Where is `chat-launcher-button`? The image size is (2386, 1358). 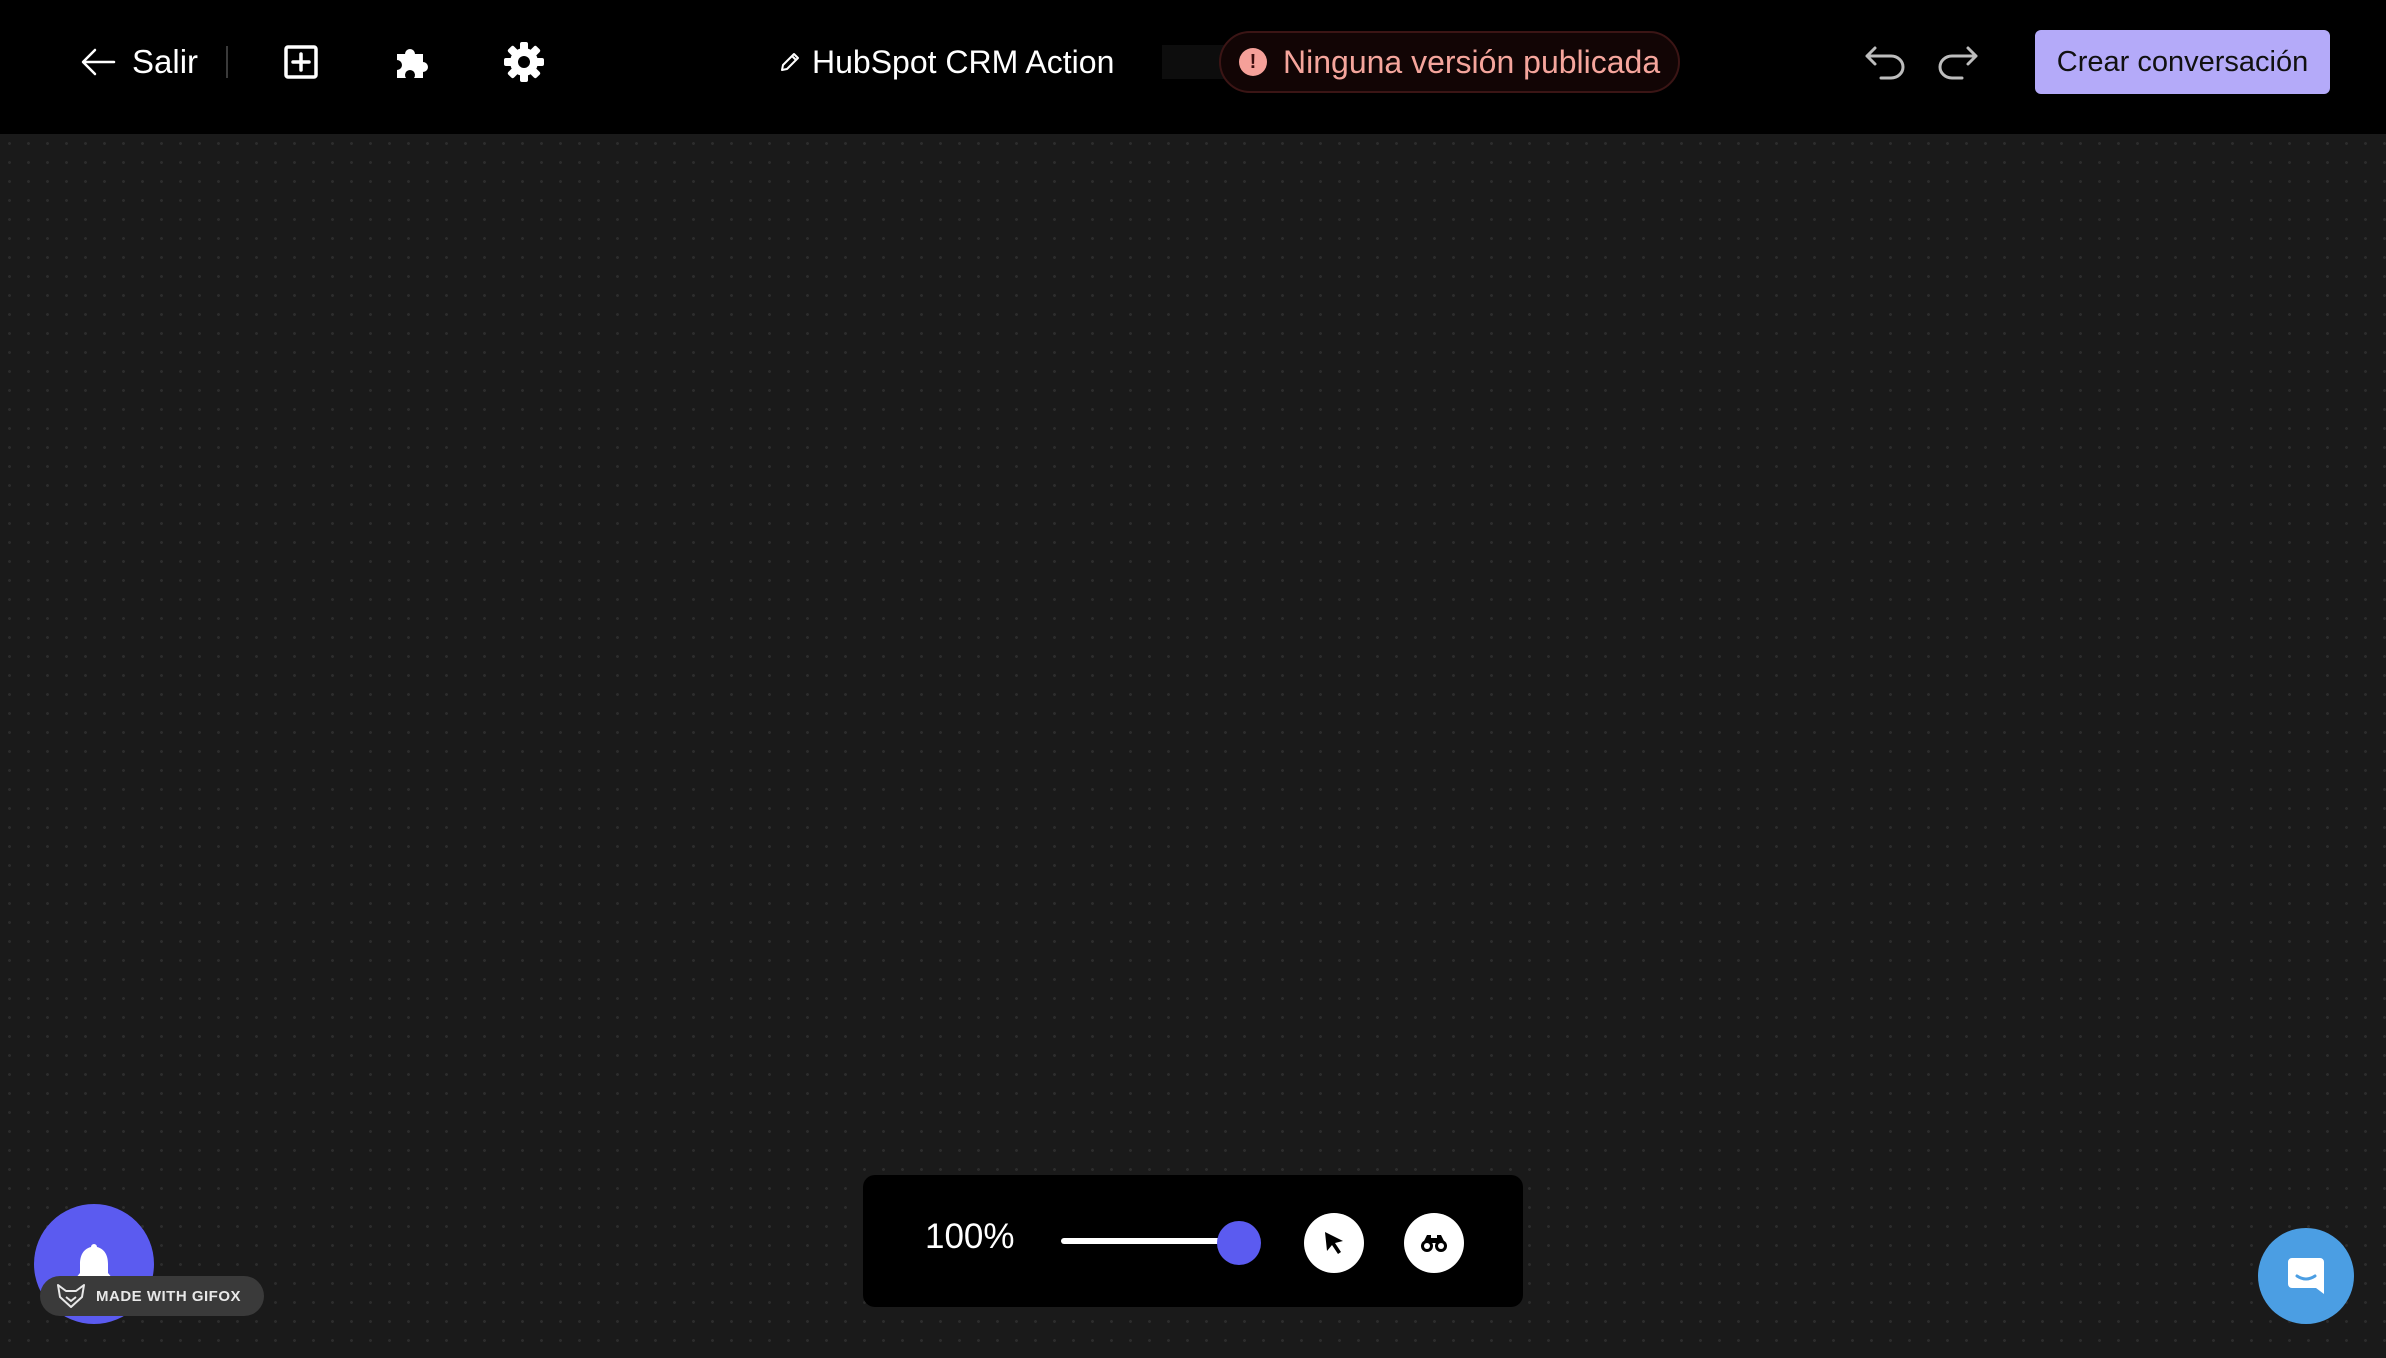 chat-launcher-button is located at coordinates (2306, 1276).